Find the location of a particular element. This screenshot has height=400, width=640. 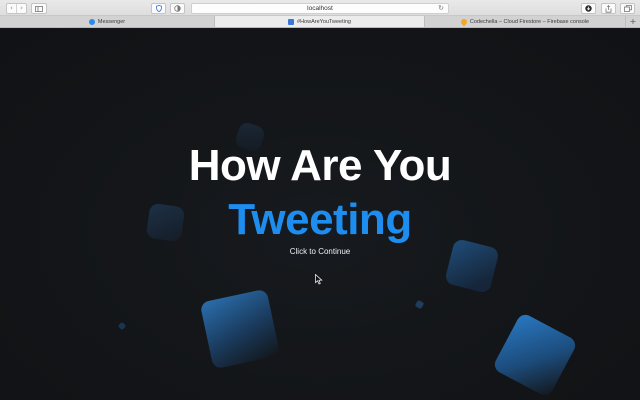

browser-toolbar: ‹ › localhost ↻ is located at coordinates (320, 8).